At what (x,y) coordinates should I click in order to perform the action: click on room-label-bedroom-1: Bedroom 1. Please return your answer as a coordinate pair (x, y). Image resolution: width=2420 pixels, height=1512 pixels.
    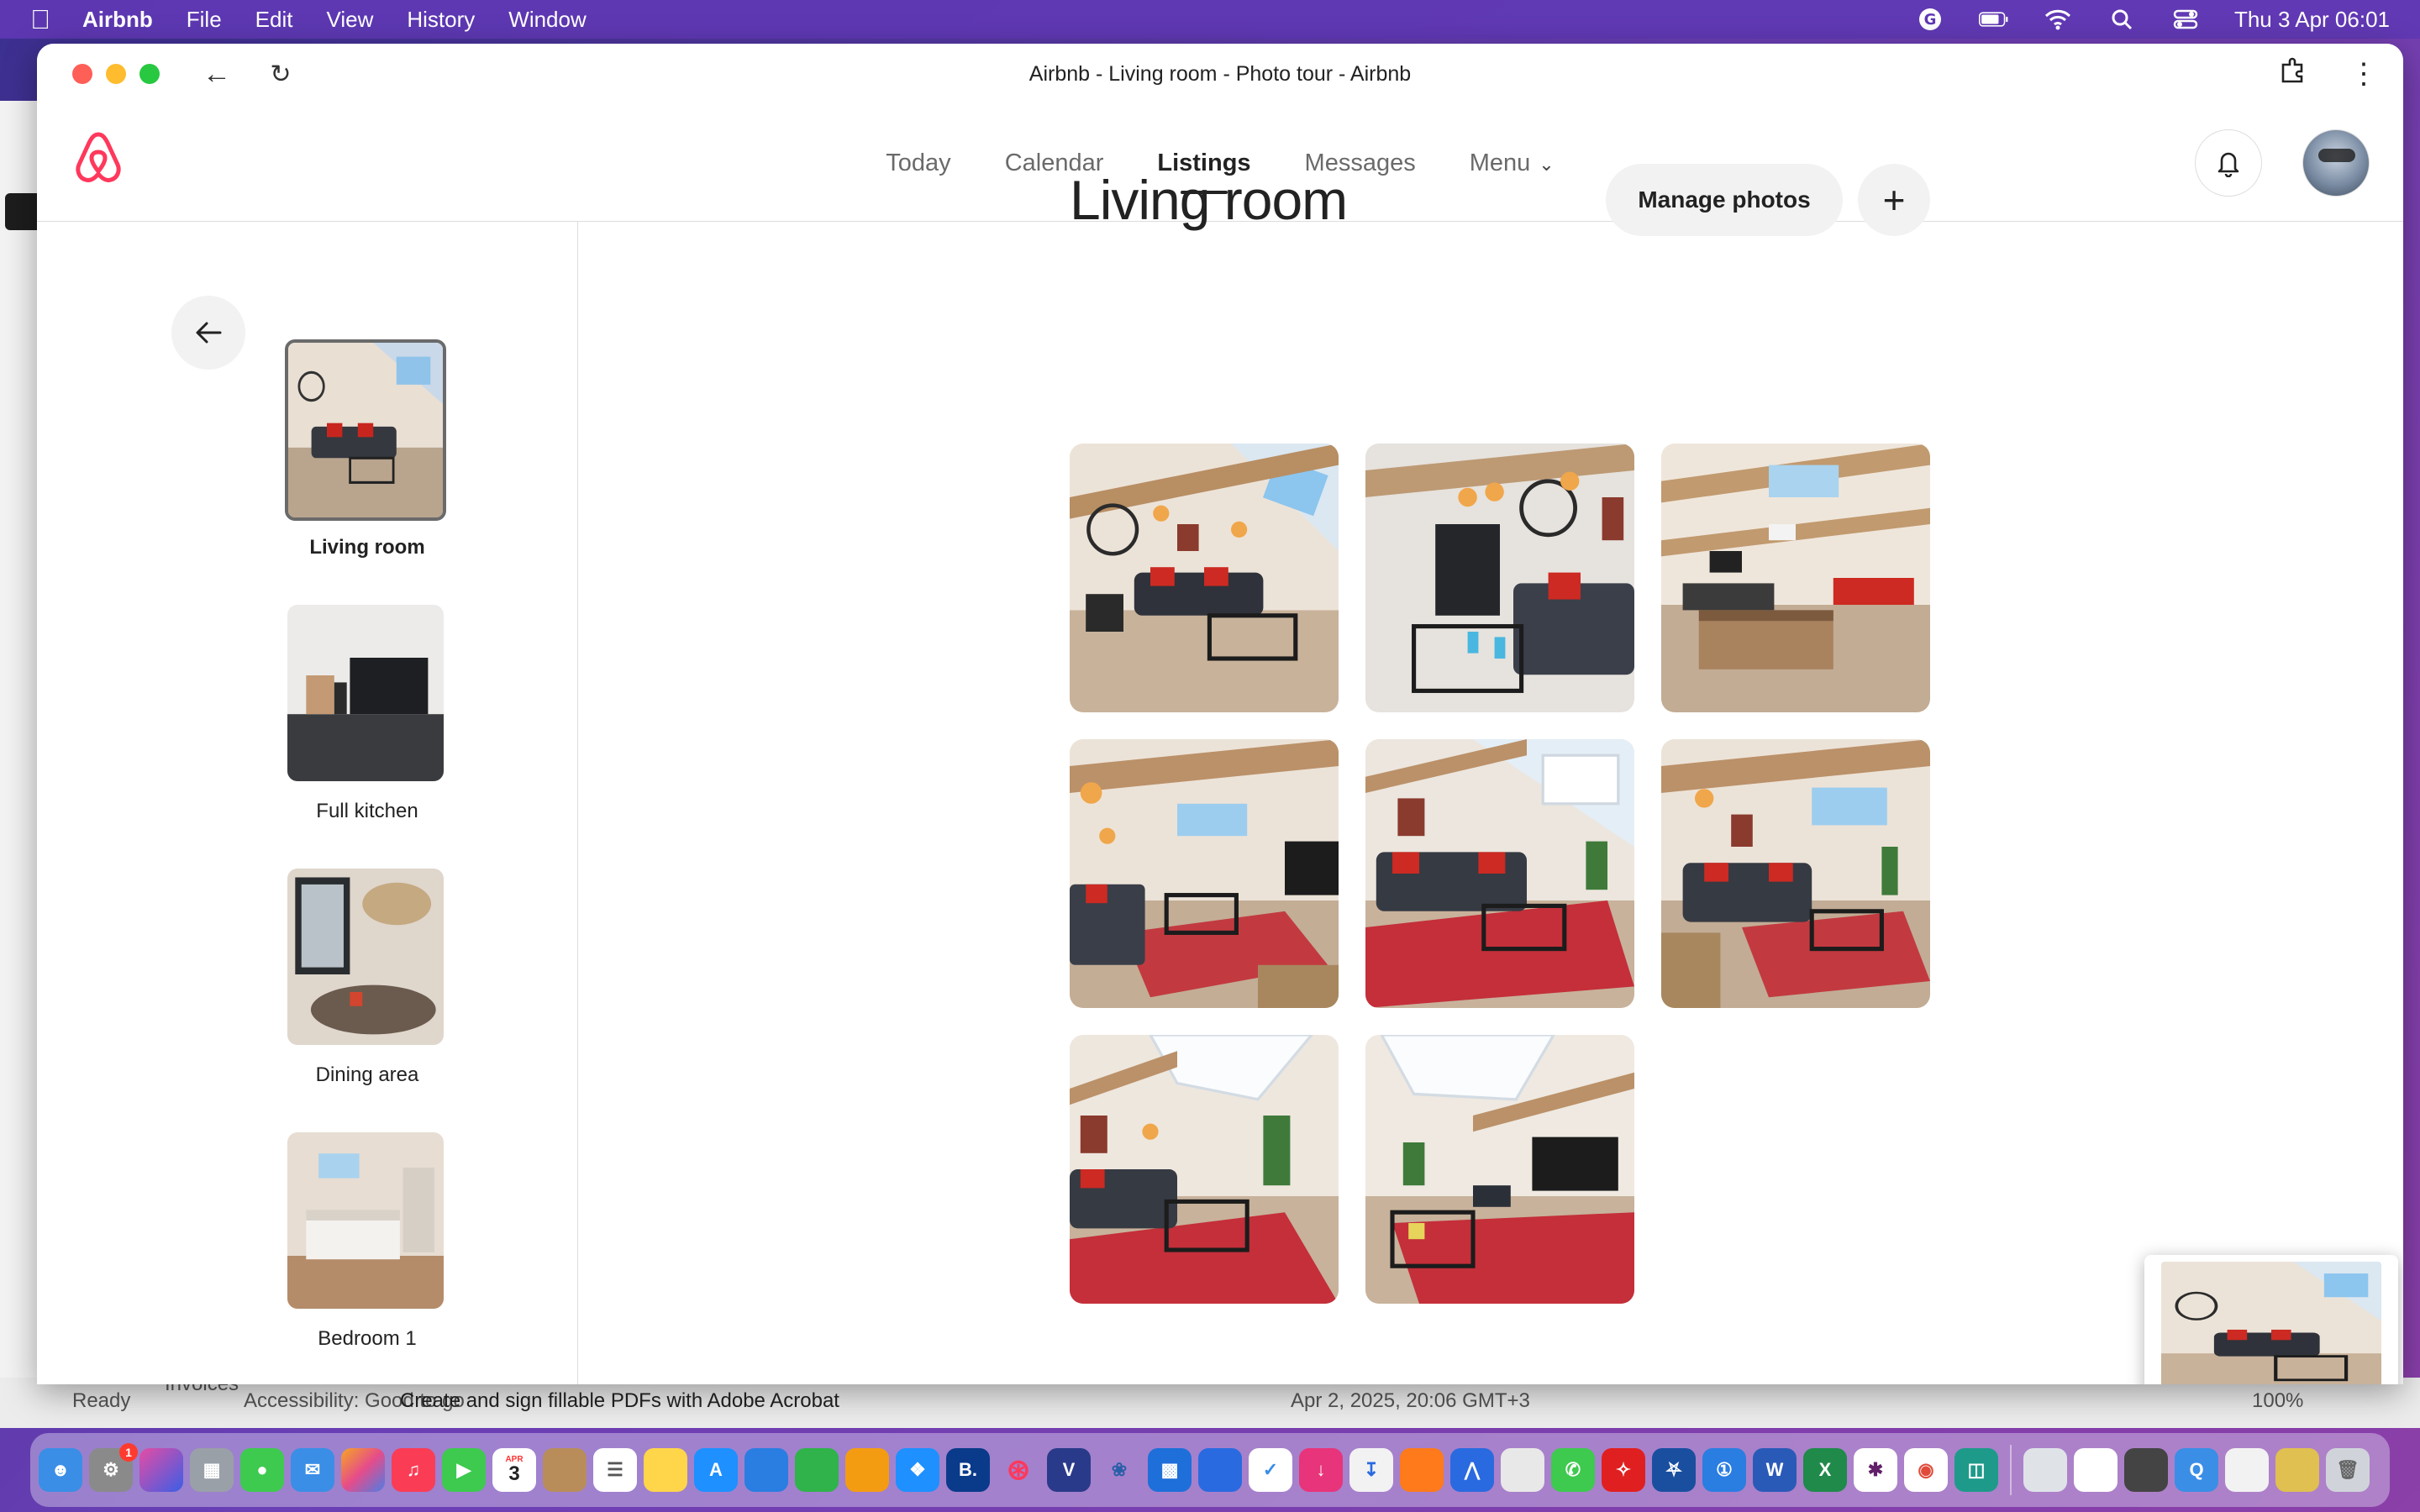
    Looking at the image, I should click on (367, 1339).